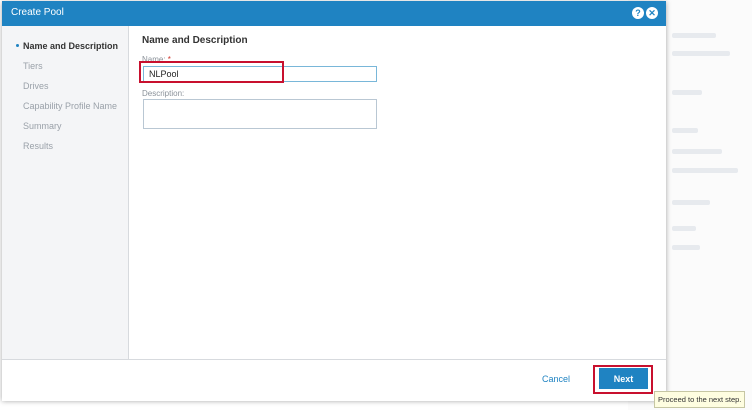 This screenshot has height=410, width=752. I want to click on next-button-highlight, so click(623, 379).